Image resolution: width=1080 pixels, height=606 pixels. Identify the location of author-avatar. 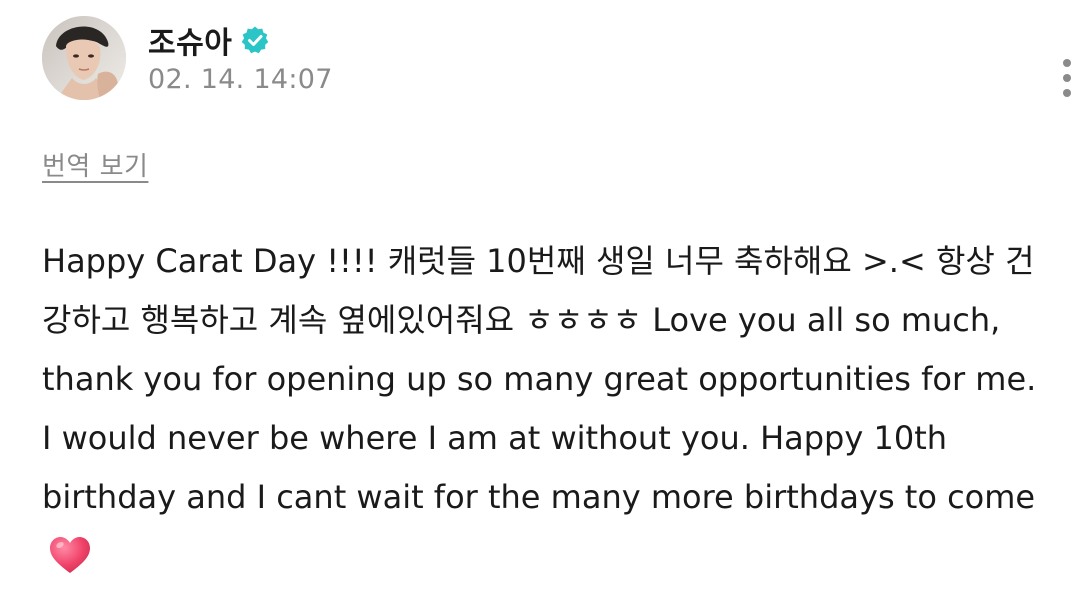
(84, 58).